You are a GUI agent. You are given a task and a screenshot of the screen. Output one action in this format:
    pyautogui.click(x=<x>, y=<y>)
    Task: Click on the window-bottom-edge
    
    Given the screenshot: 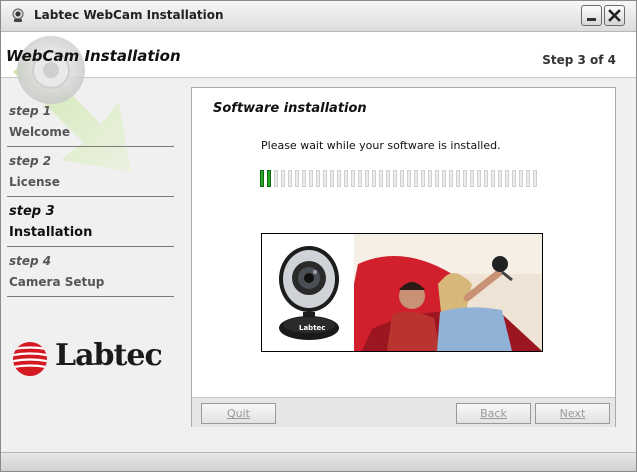 What is the action you would take?
    pyautogui.click(x=318, y=461)
    